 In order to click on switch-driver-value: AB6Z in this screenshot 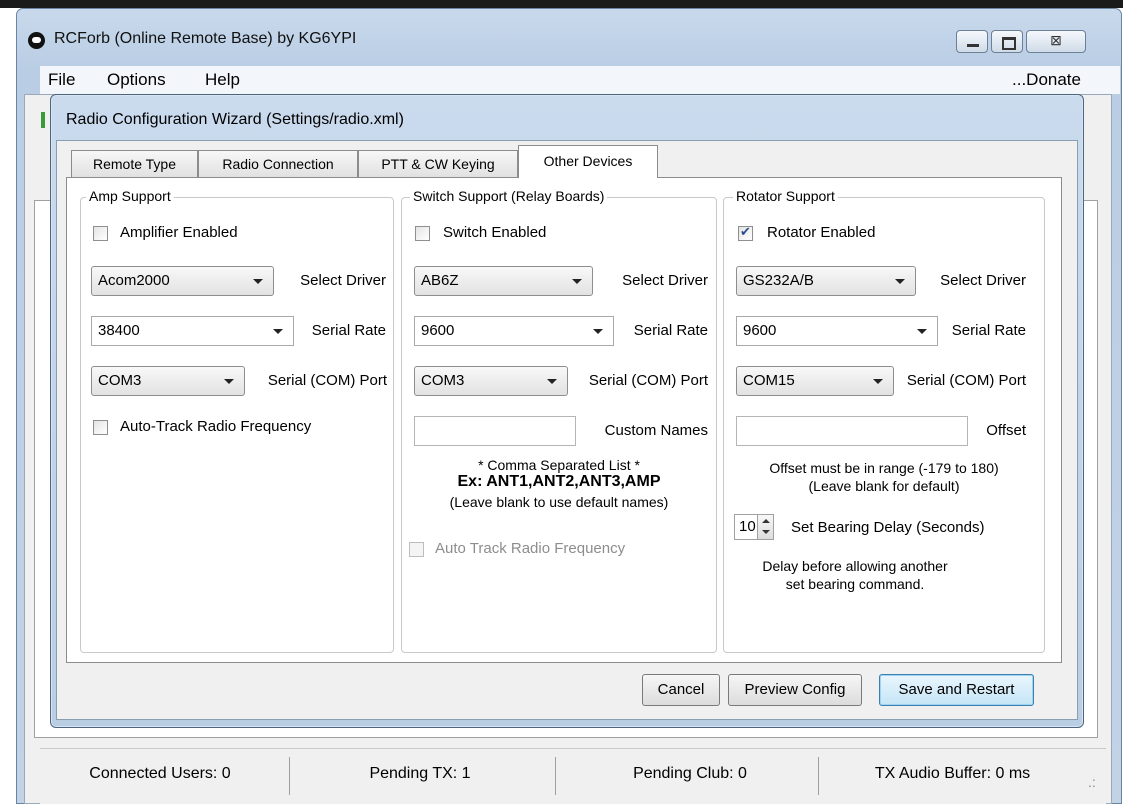, I will do `click(440, 280)`.